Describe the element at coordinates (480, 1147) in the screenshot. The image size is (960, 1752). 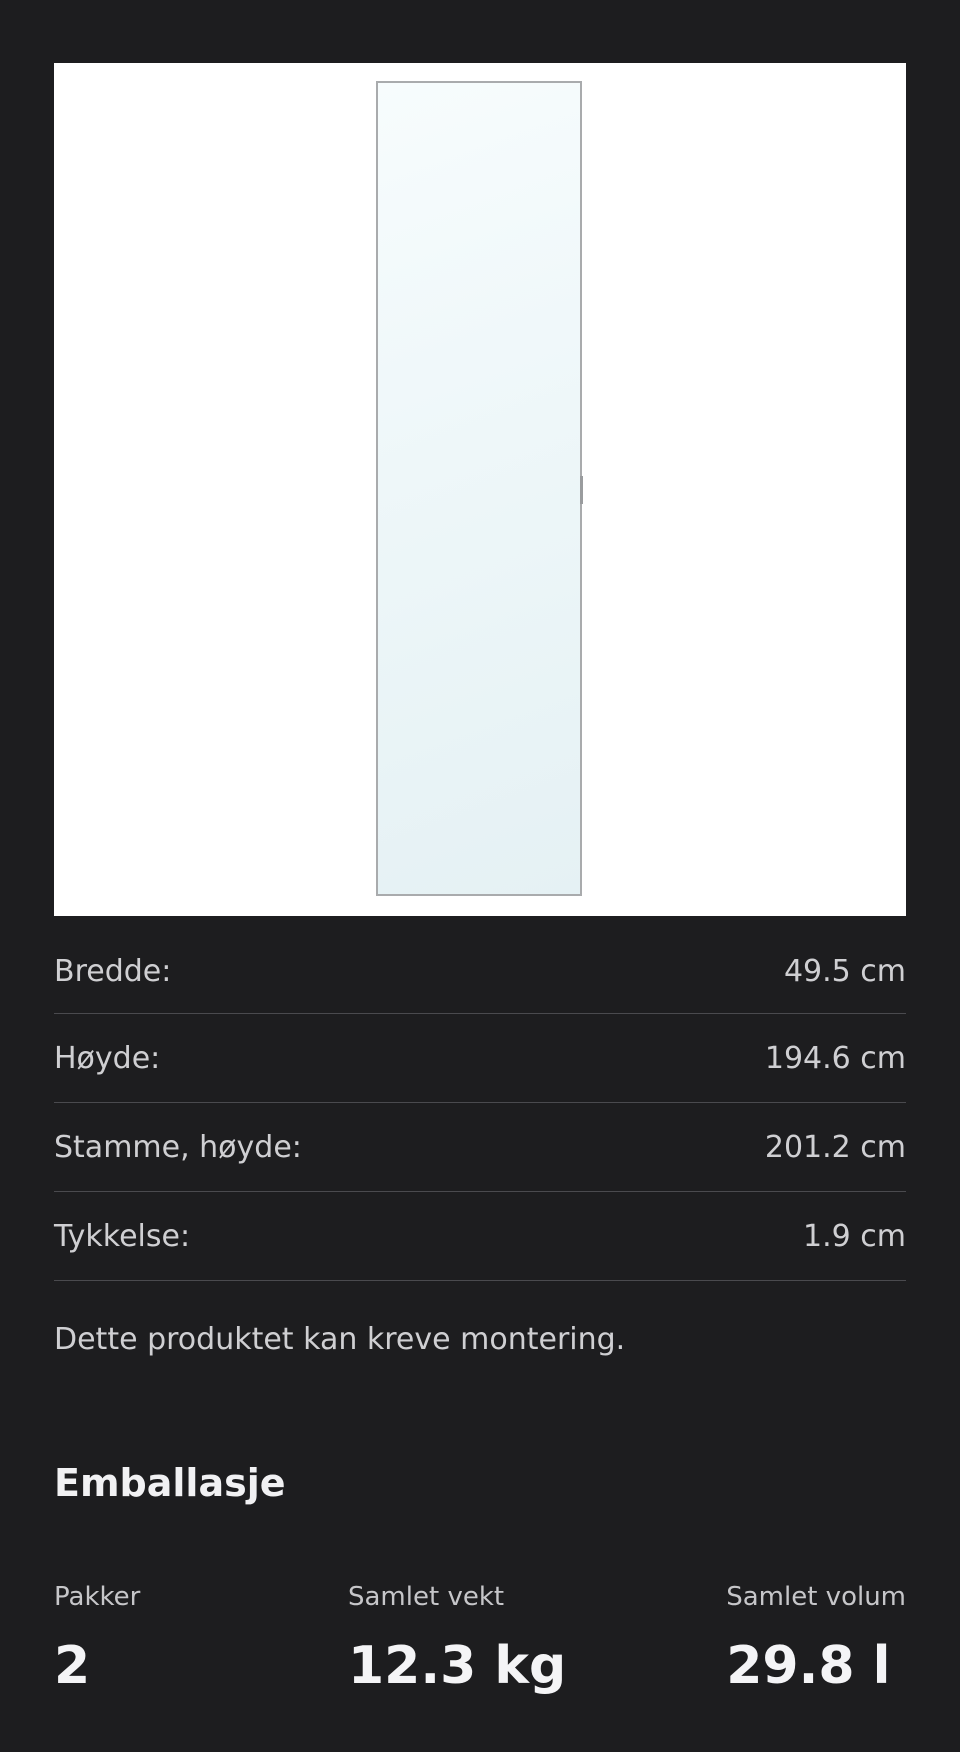
I see `dimension-row-frame-height: Stamme, høyde: 201.2 cm` at that location.